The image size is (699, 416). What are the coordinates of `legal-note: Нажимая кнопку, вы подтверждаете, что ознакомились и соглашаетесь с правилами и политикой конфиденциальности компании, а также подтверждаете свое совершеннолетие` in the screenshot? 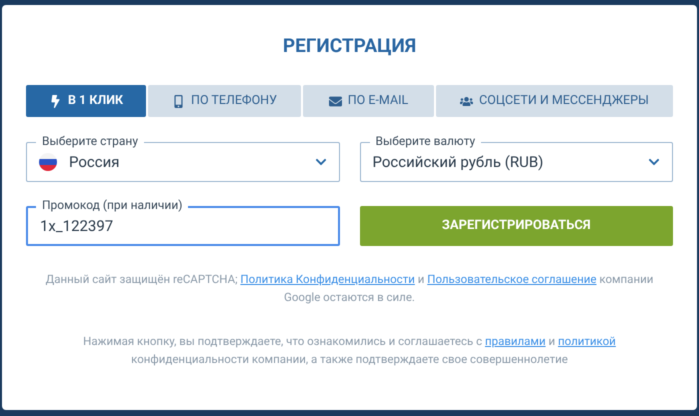 It's located at (349, 350).